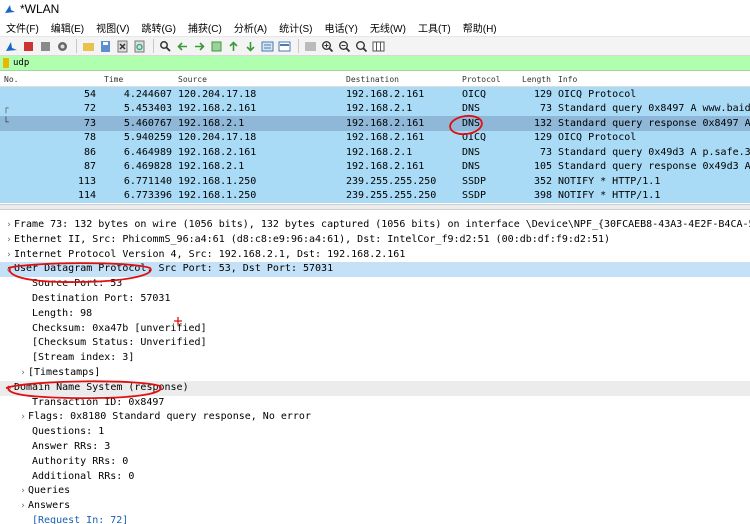 This screenshot has width=750, height=524. I want to click on options-icon, so click(62, 46).